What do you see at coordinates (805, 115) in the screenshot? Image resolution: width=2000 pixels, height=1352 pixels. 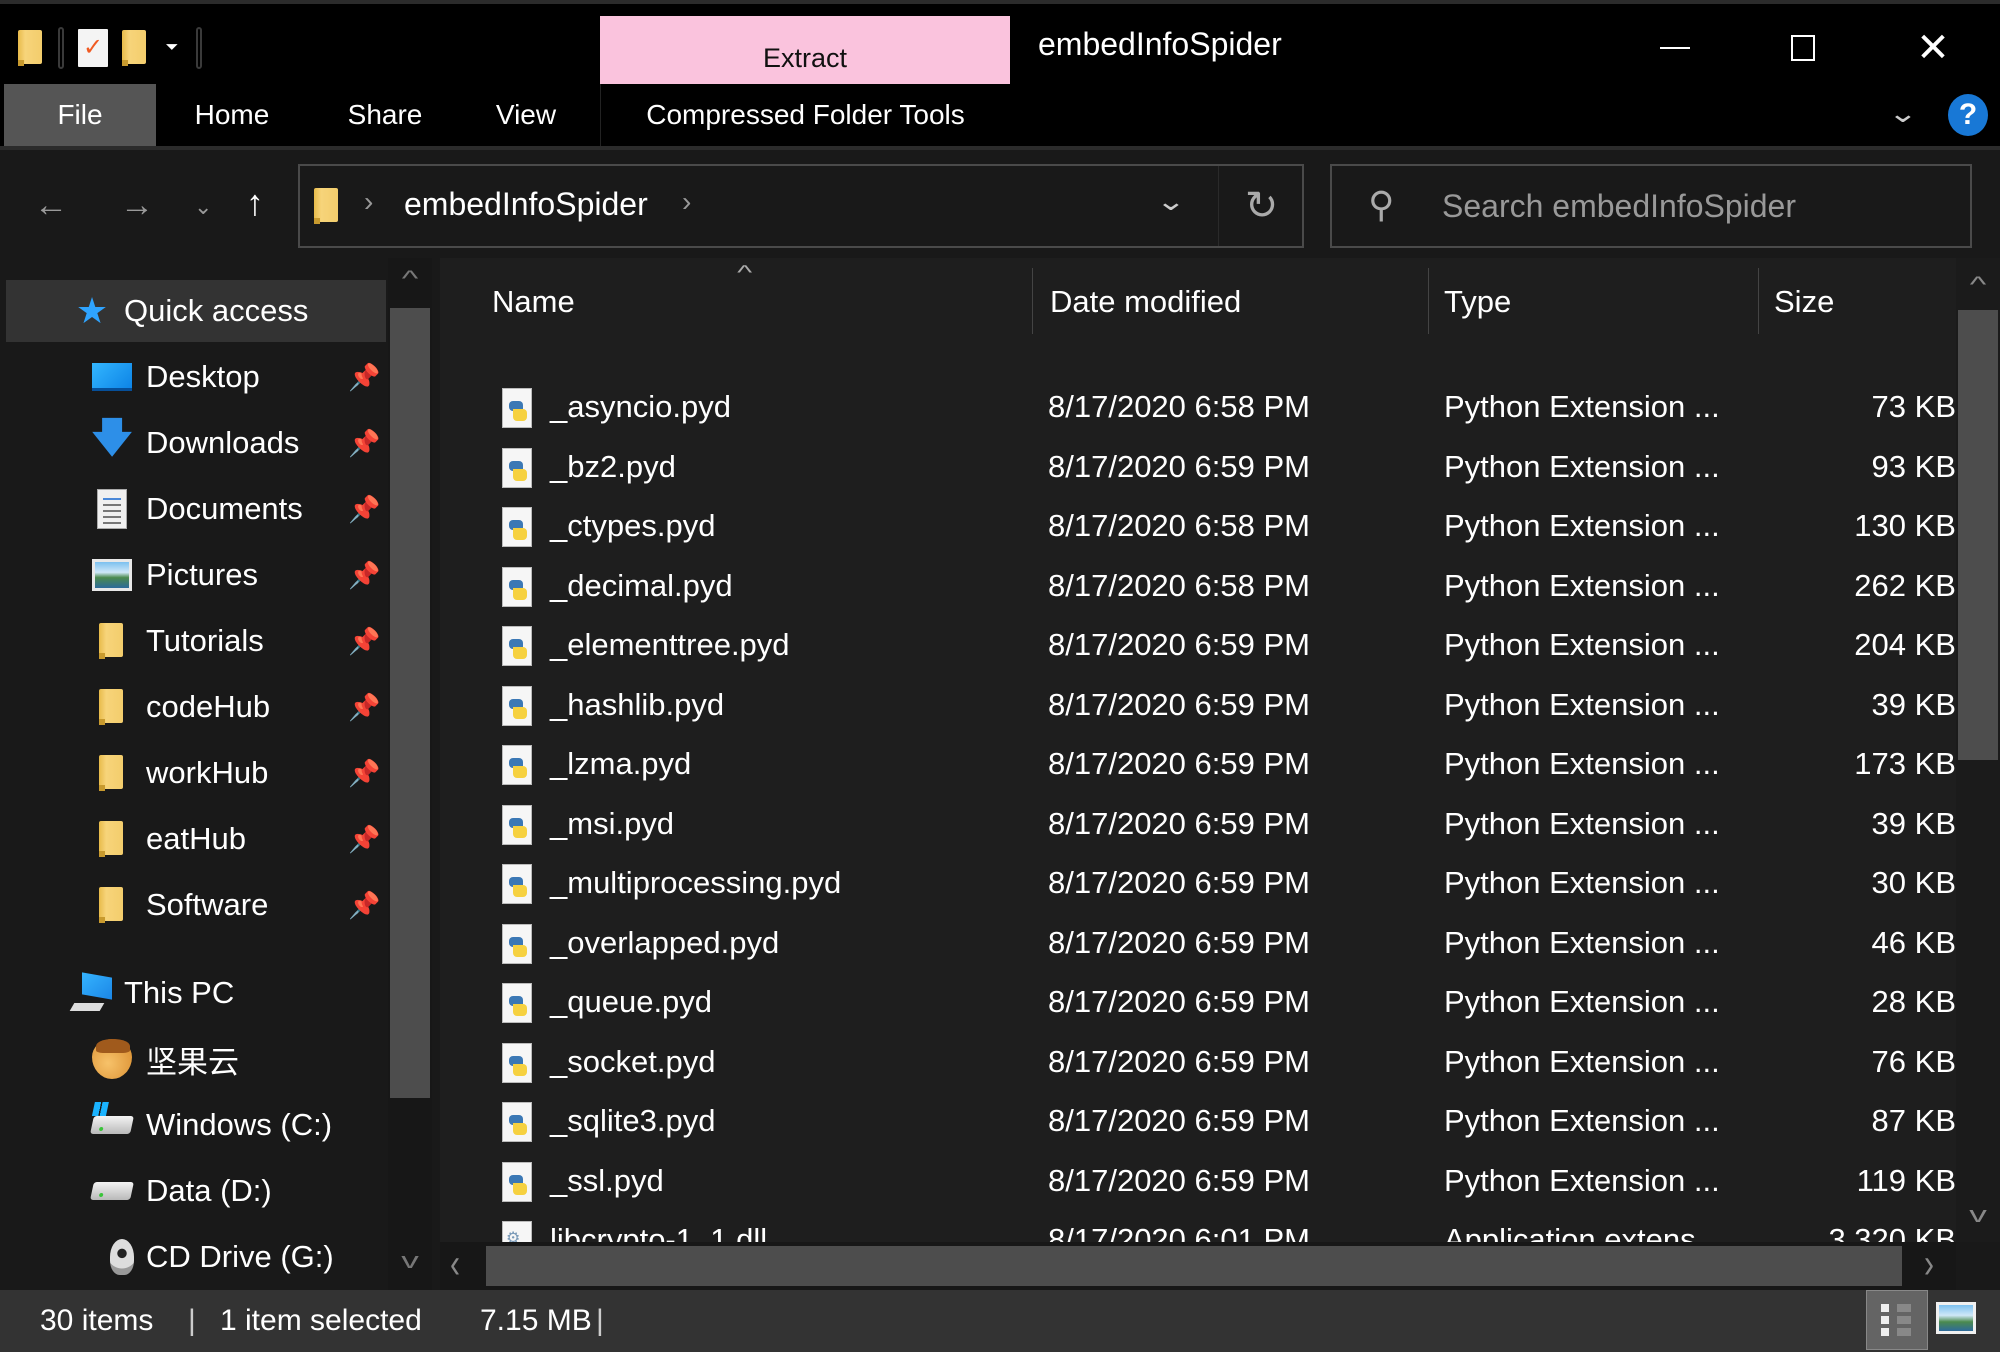 I see `tab-compressed-folder-tools: Compressed Folder Tools` at bounding box center [805, 115].